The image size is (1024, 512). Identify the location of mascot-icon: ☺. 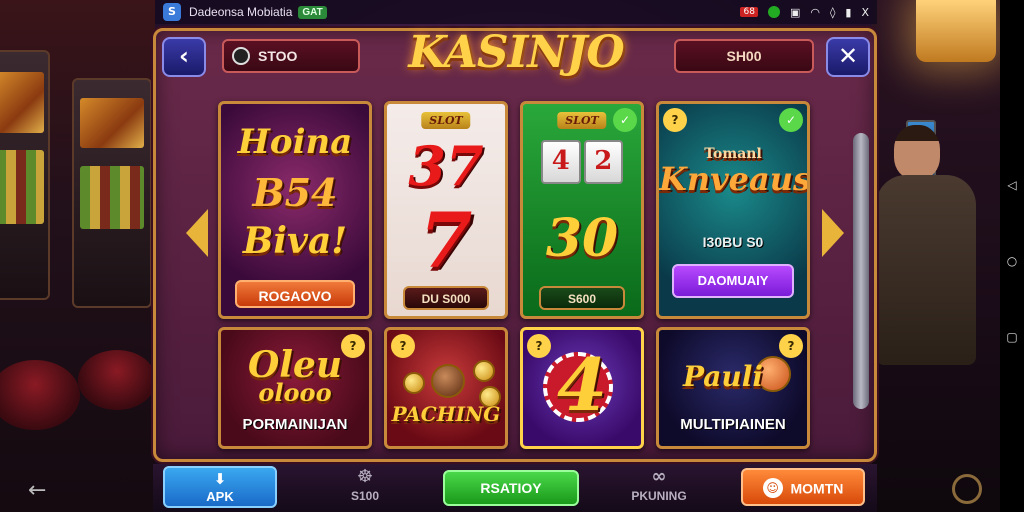
(772, 488).